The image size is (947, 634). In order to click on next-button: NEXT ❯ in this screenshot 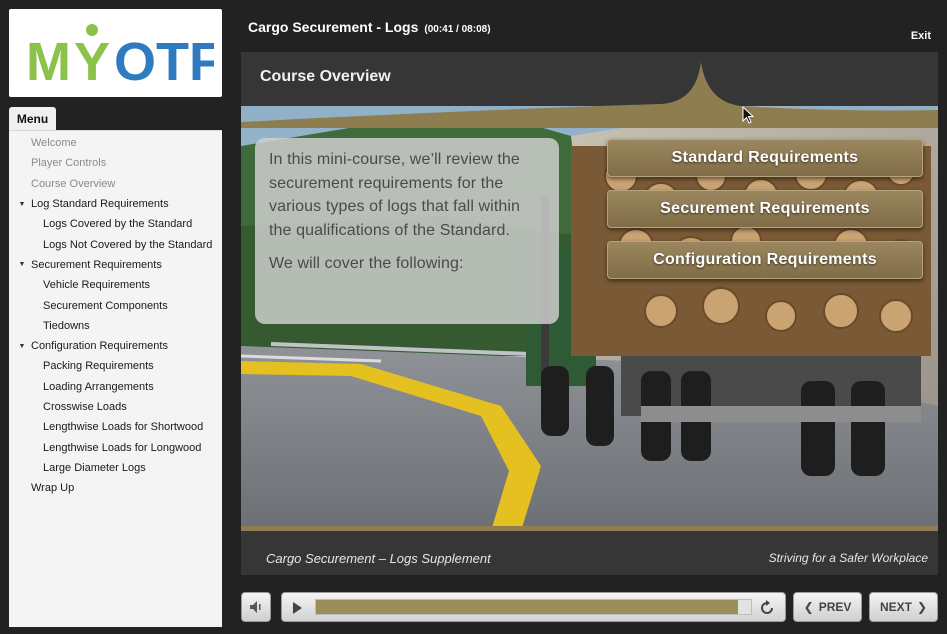, I will do `click(903, 607)`.